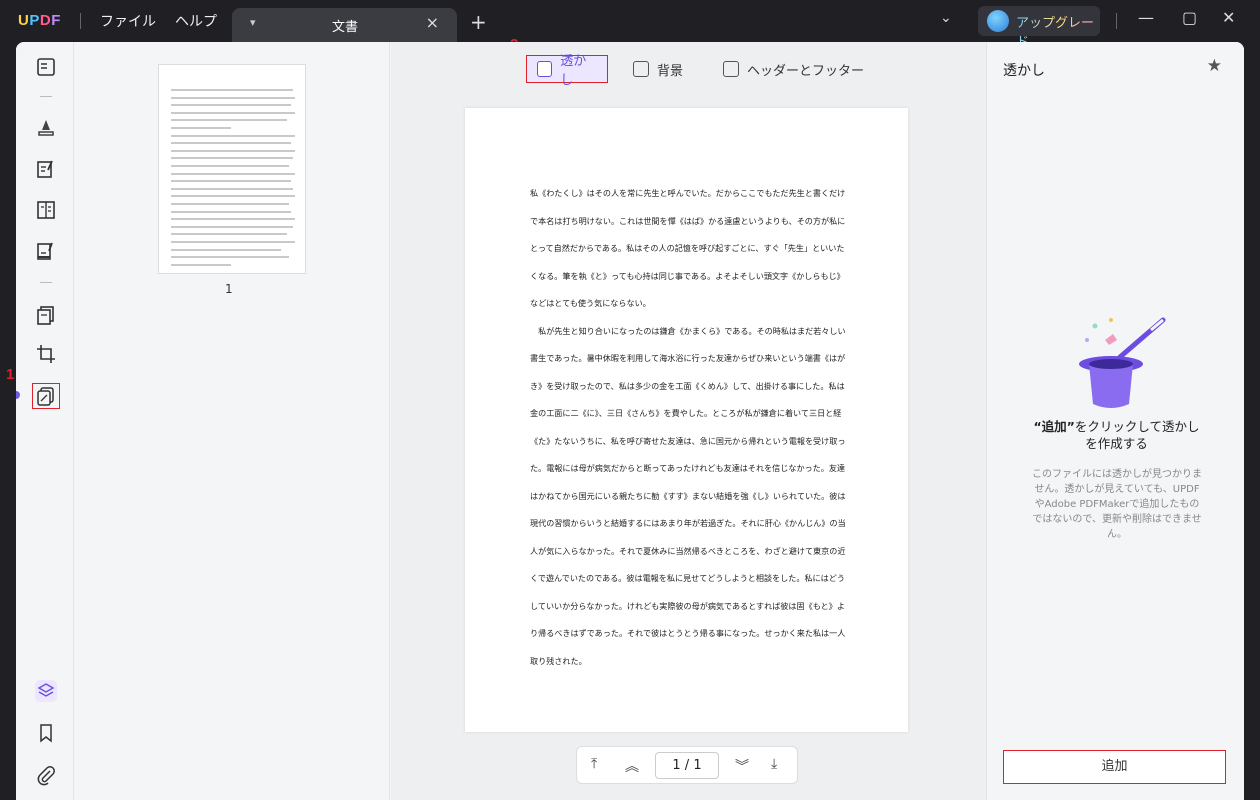  I want to click on globe-icon, so click(998, 21).